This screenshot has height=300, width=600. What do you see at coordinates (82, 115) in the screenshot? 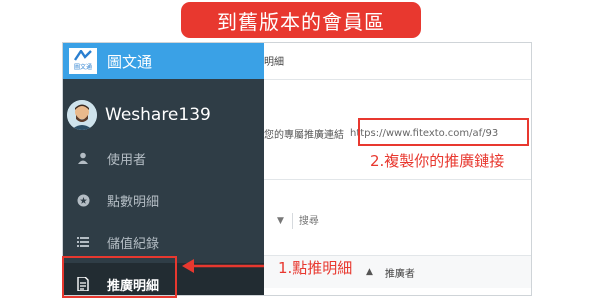
I see `avatar` at bounding box center [82, 115].